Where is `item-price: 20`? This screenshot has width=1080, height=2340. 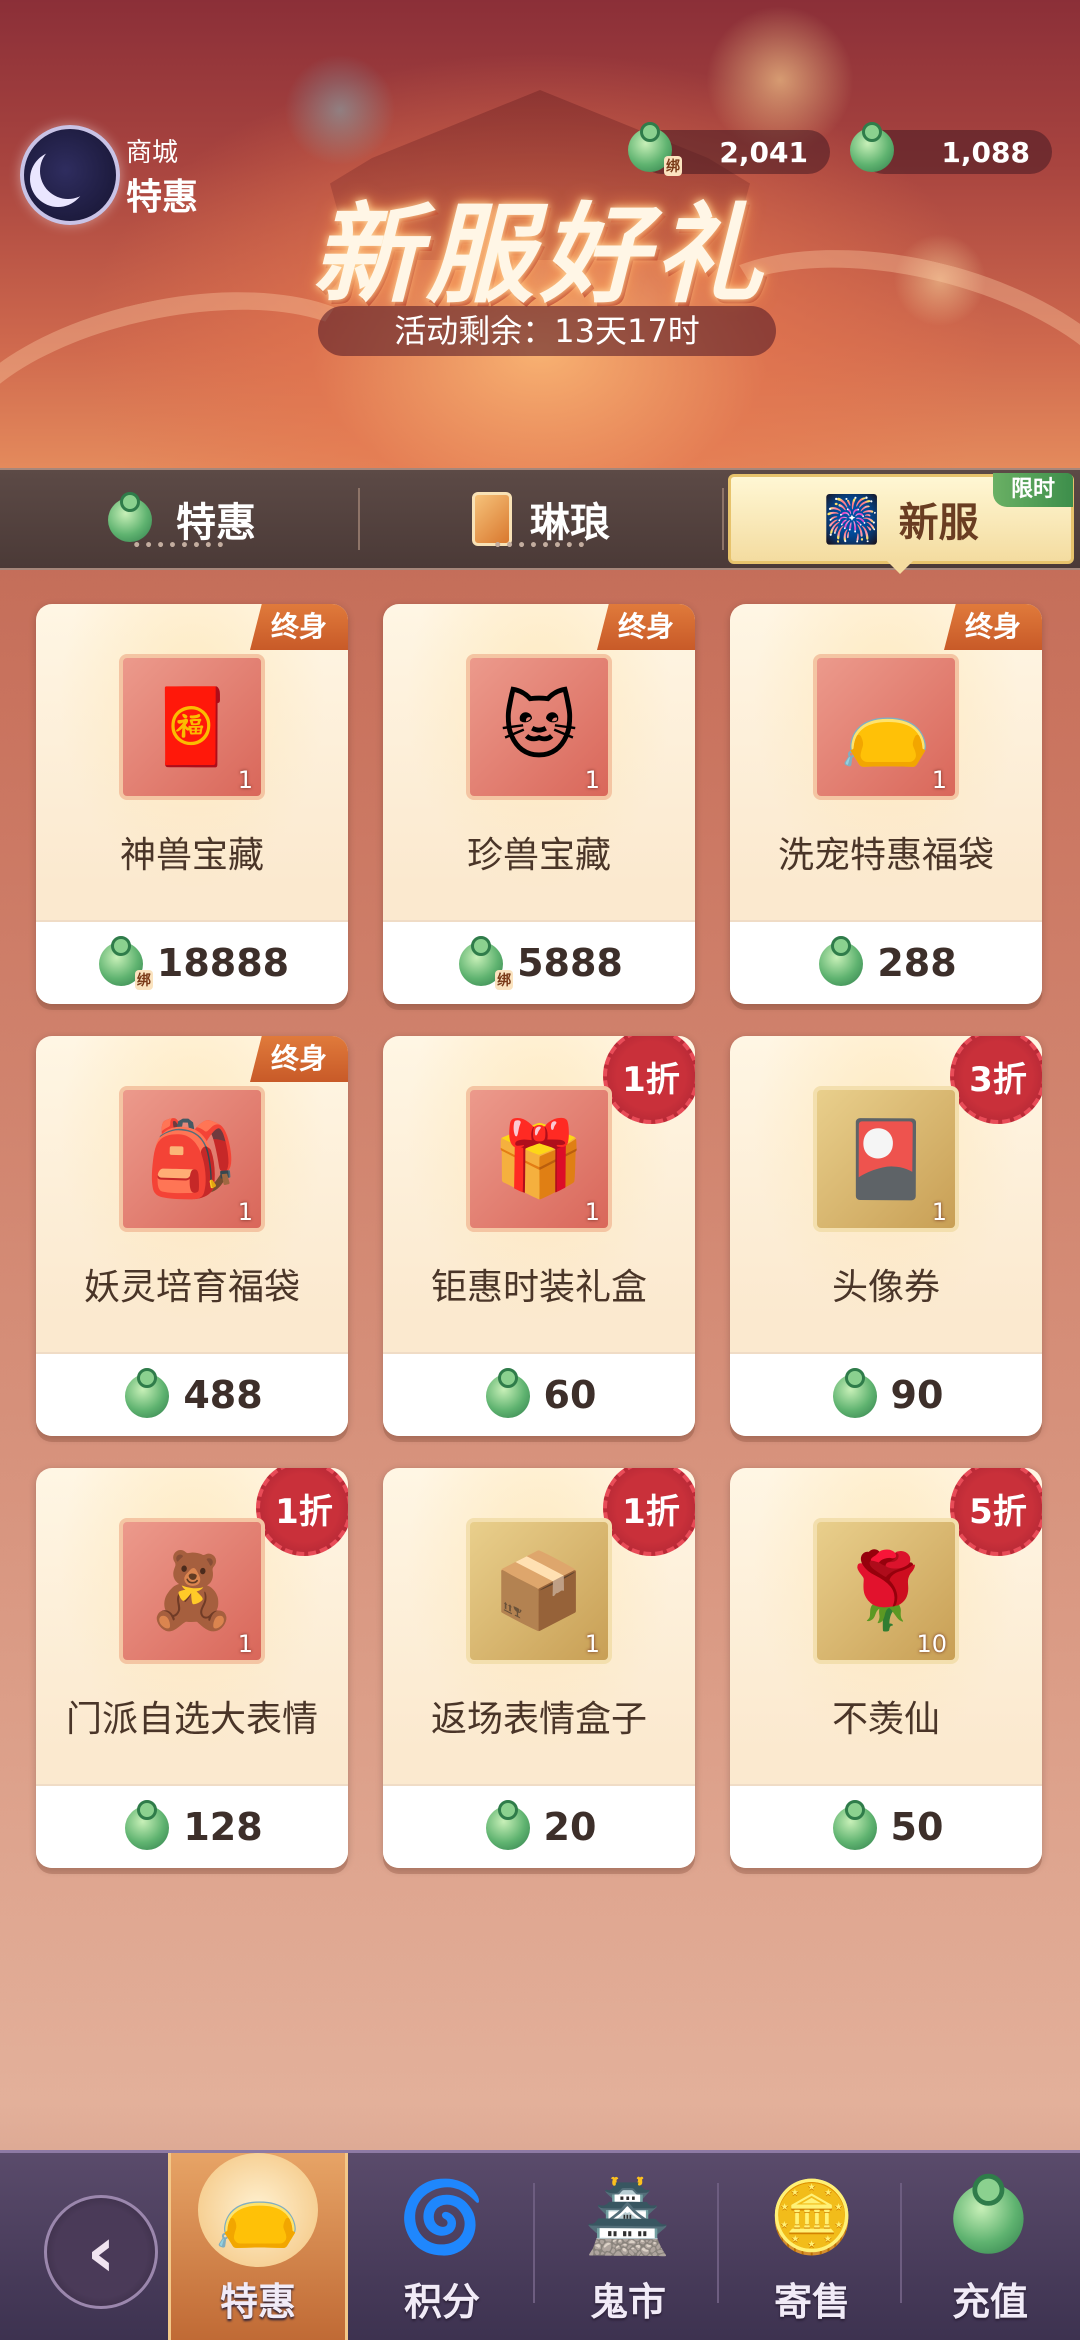
item-price: 20 is located at coordinates (570, 1827).